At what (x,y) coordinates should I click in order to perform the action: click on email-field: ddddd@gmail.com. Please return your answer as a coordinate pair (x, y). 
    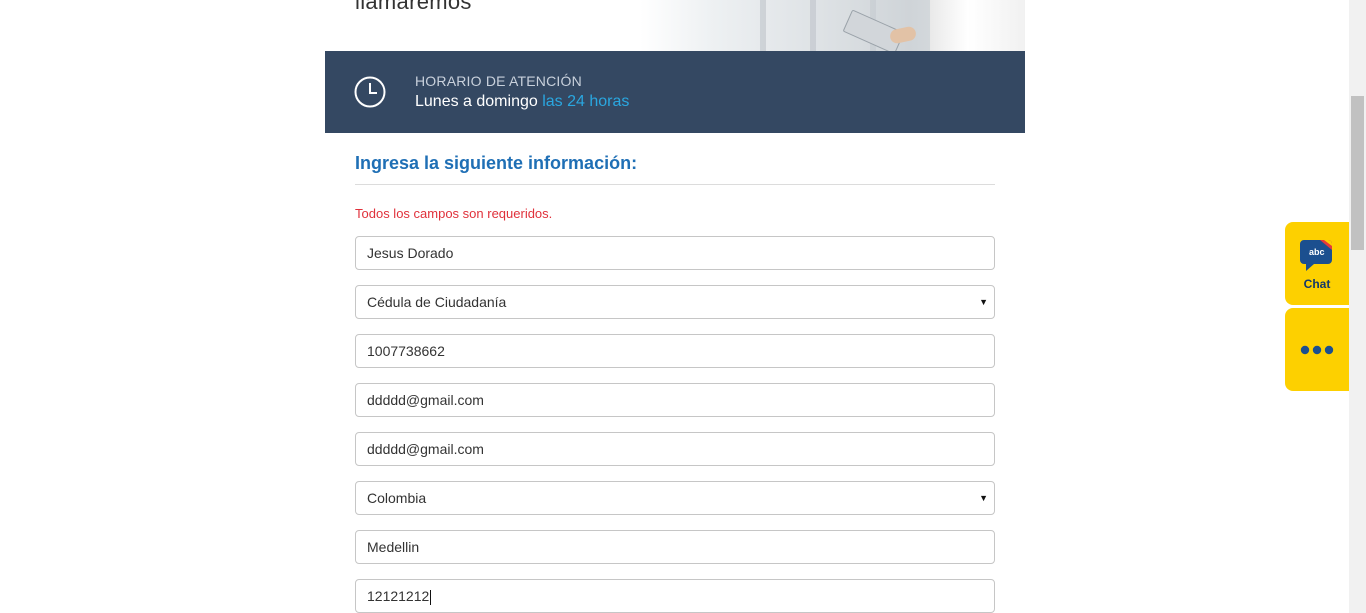
    Looking at the image, I should click on (675, 400).